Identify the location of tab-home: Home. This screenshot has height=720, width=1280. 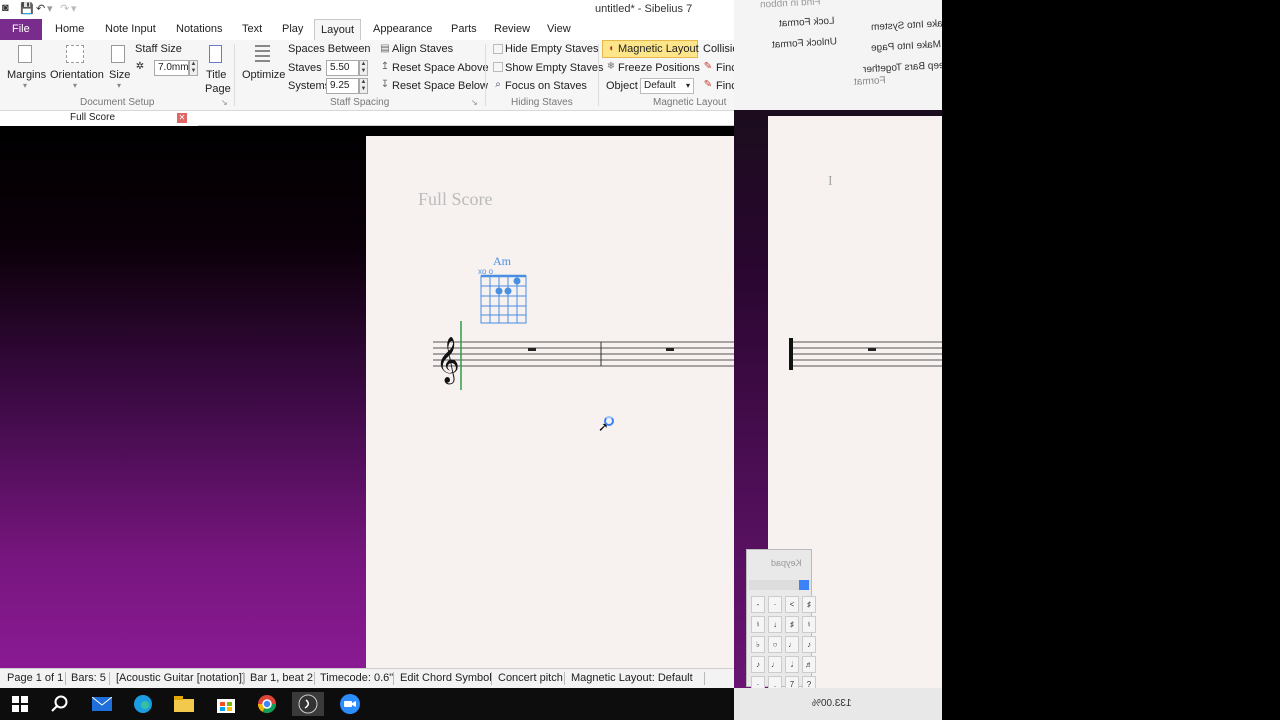
(69, 29).